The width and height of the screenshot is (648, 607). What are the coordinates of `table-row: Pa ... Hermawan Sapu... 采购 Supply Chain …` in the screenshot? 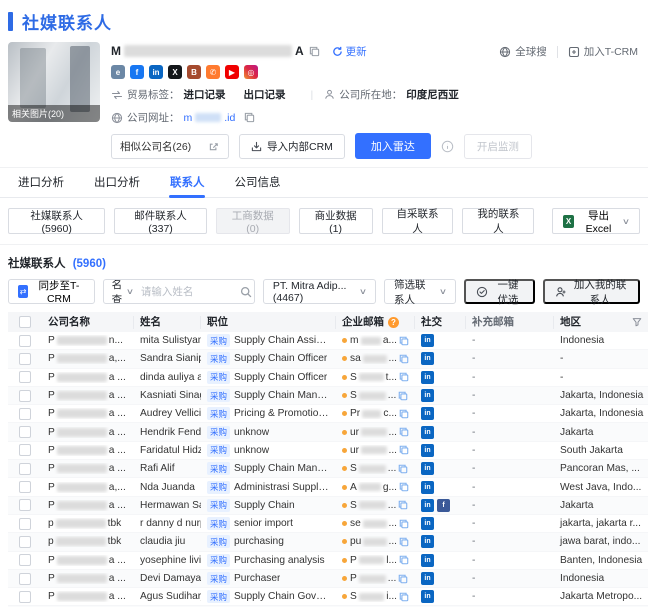 It's located at (328, 505).